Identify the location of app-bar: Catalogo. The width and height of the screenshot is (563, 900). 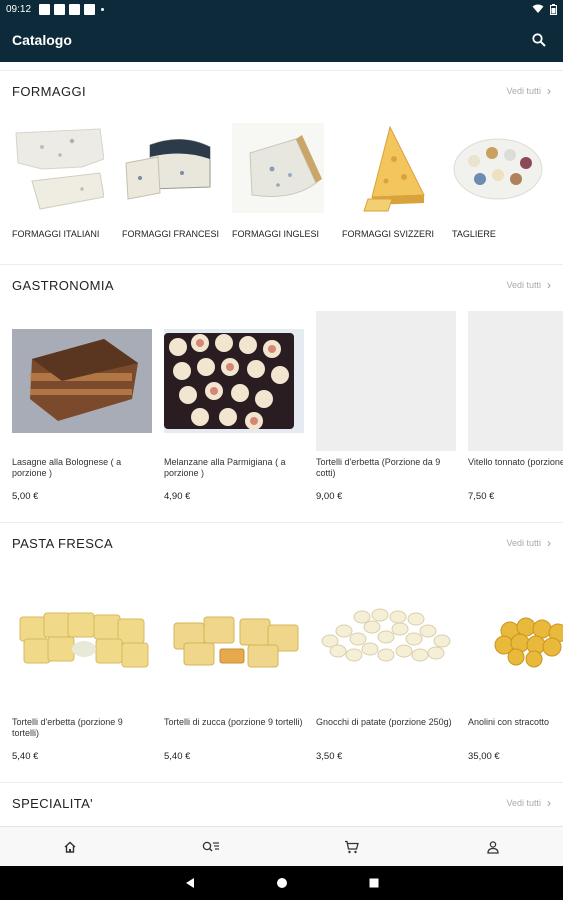
(281, 40).